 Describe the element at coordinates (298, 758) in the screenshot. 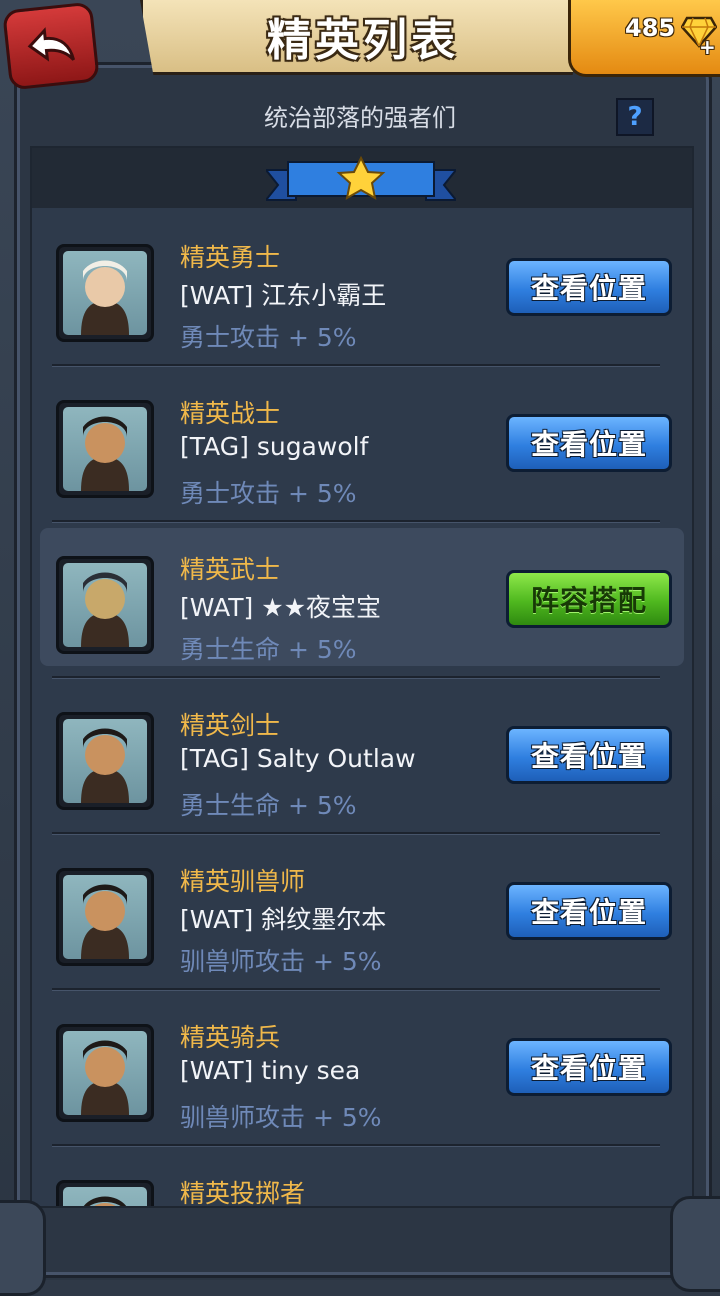

I see `player-name: [TAG] Salty Outlaw` at that location.